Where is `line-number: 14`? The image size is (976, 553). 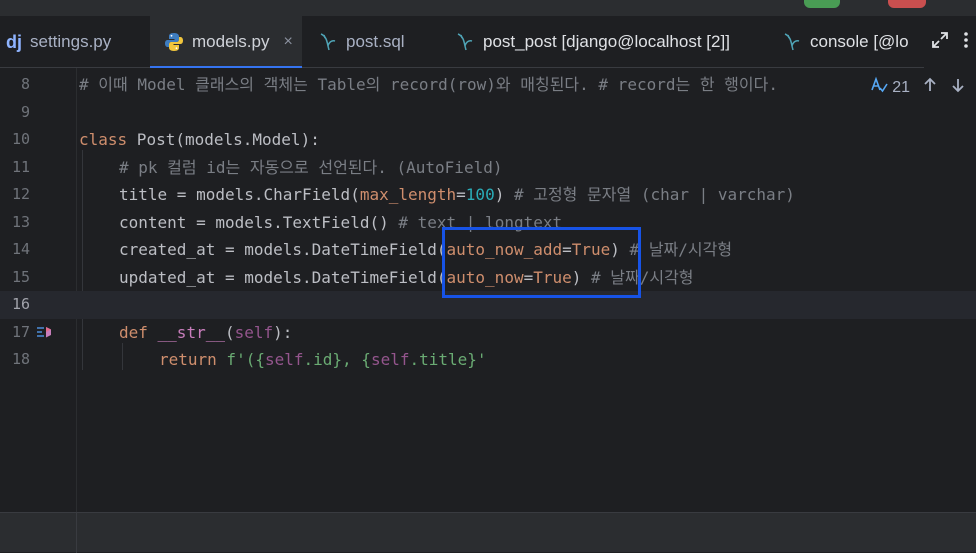
line-number: 14 is located at coordinates (20, 249).